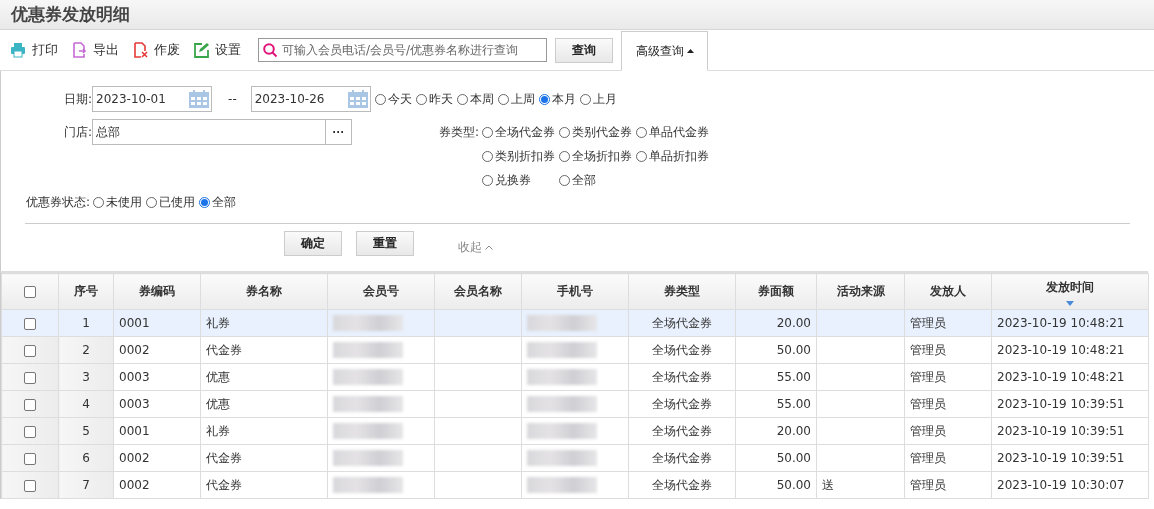  I want to click on column-header: 发放时间, so click(1070, 291).